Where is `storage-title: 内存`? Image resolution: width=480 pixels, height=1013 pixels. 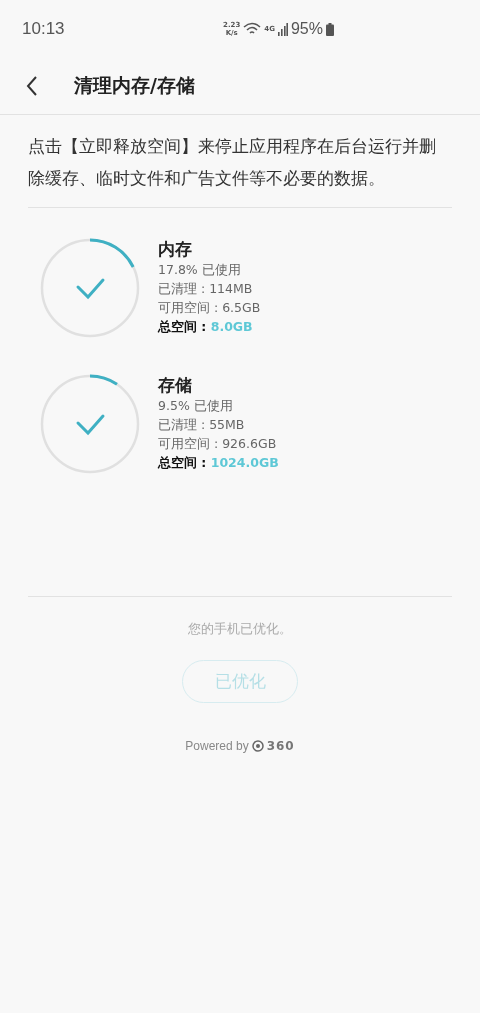 storage-title: 内存 is located at coordinates (175, 249).